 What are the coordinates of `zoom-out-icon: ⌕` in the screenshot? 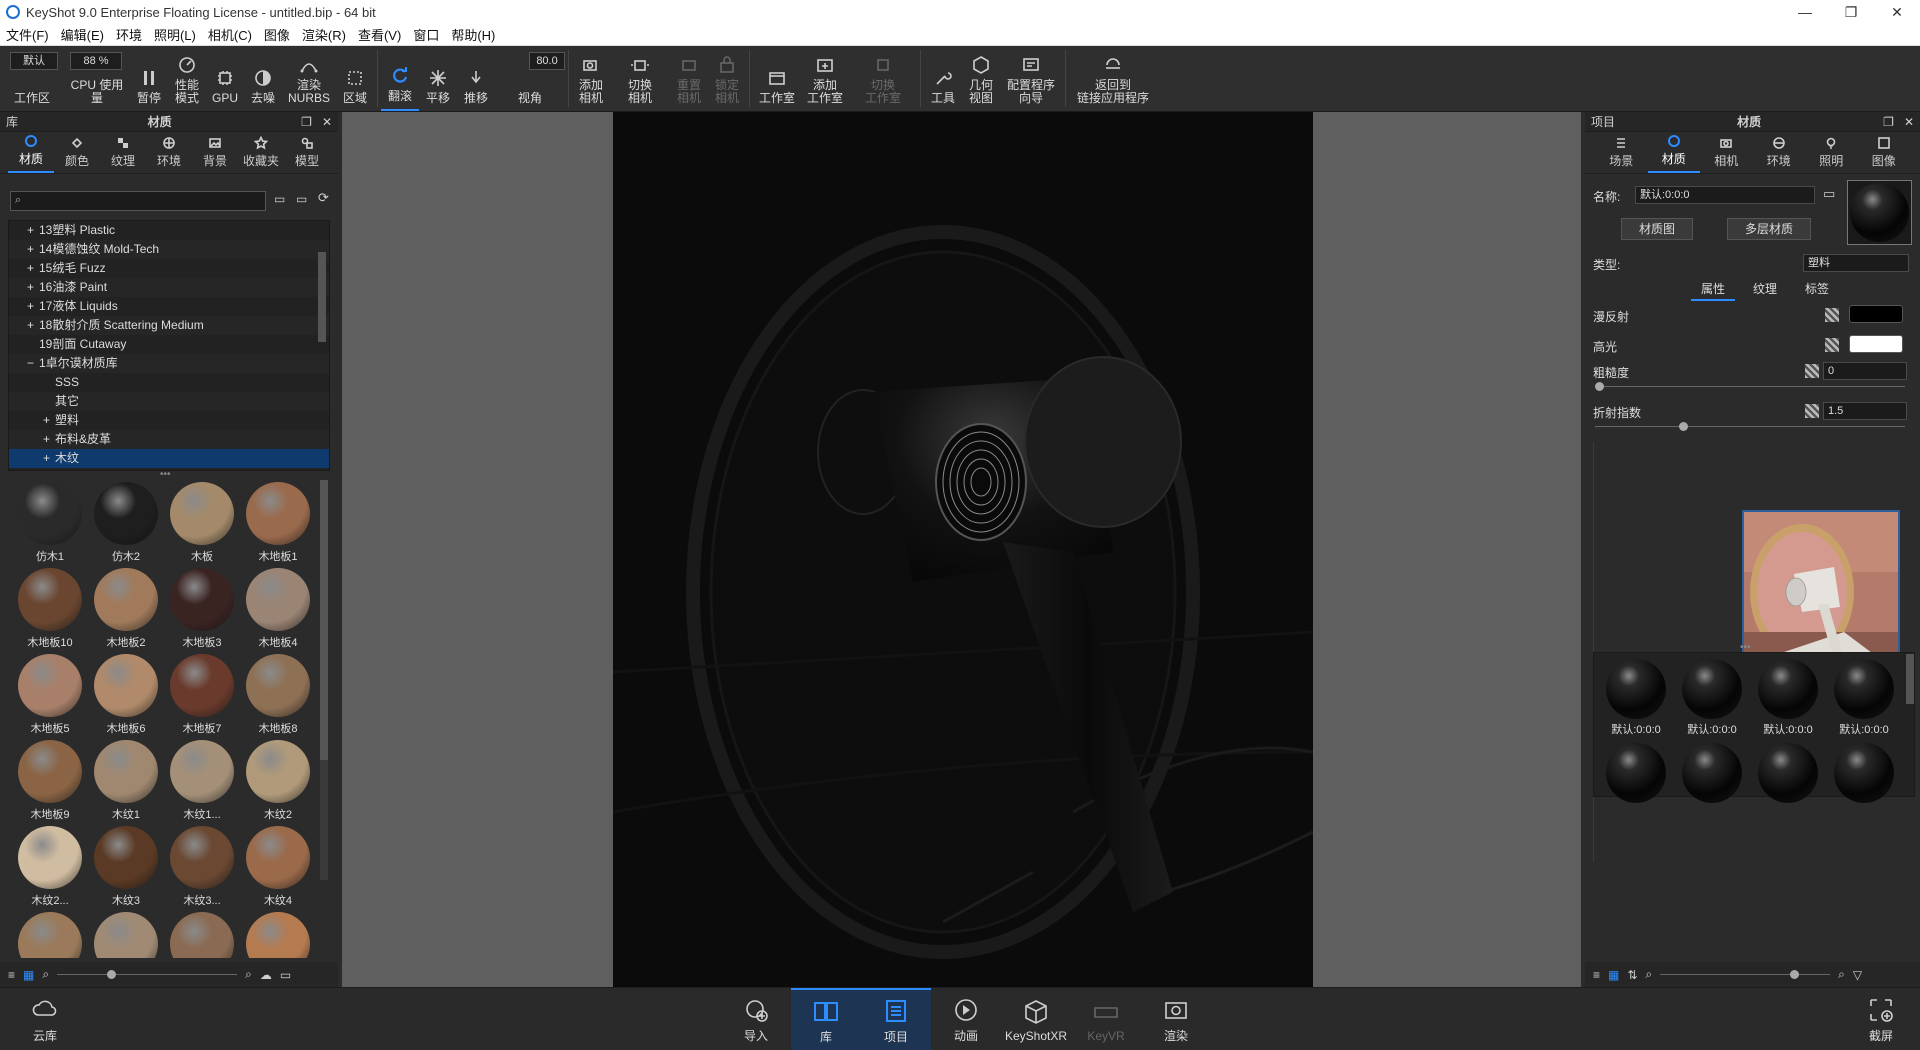 It's located at (1648, 974).